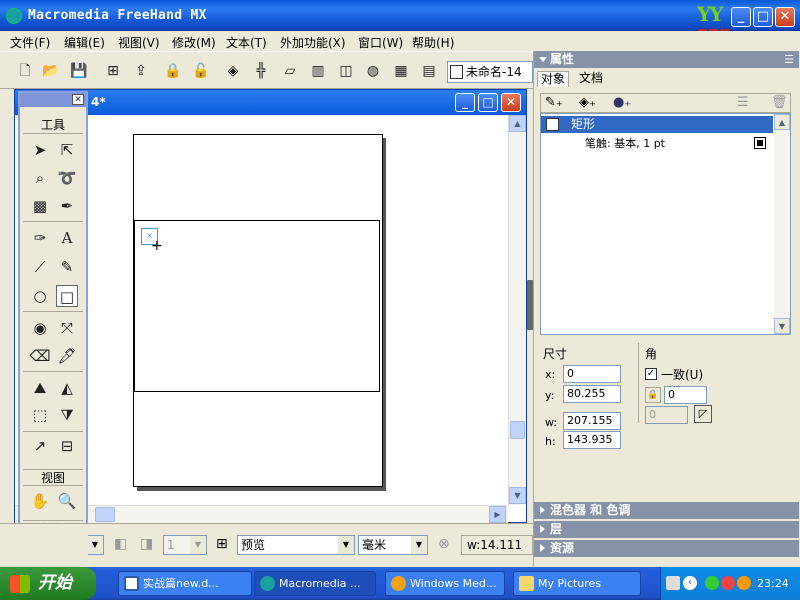 Image resolution: width=800 pixels, height=600 pixels. Describe the element at coordinates (666, 510) in the screenshot. I see `mixer-panel-header: 混色器 和 色调` at that location.